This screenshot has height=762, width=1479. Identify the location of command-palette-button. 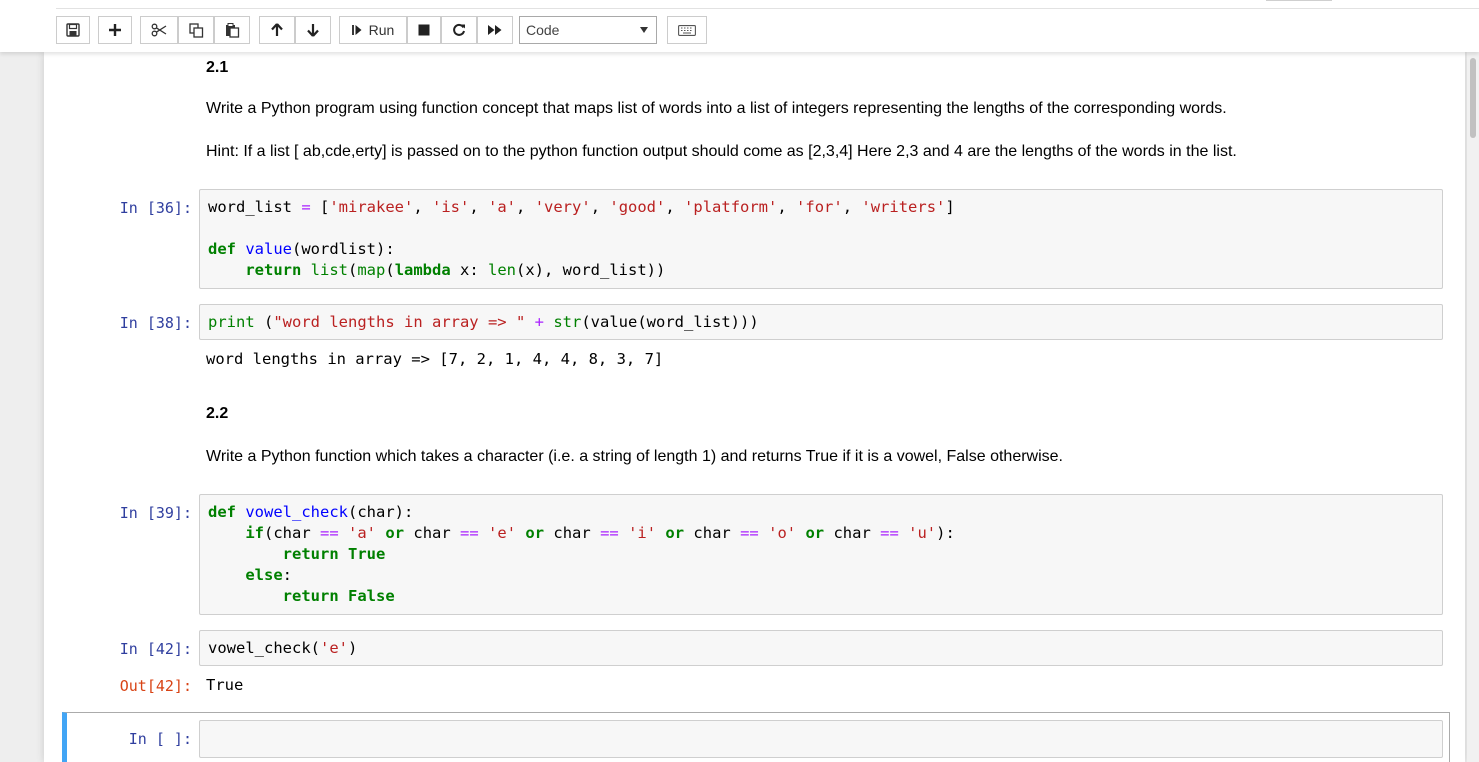
(687, 30).